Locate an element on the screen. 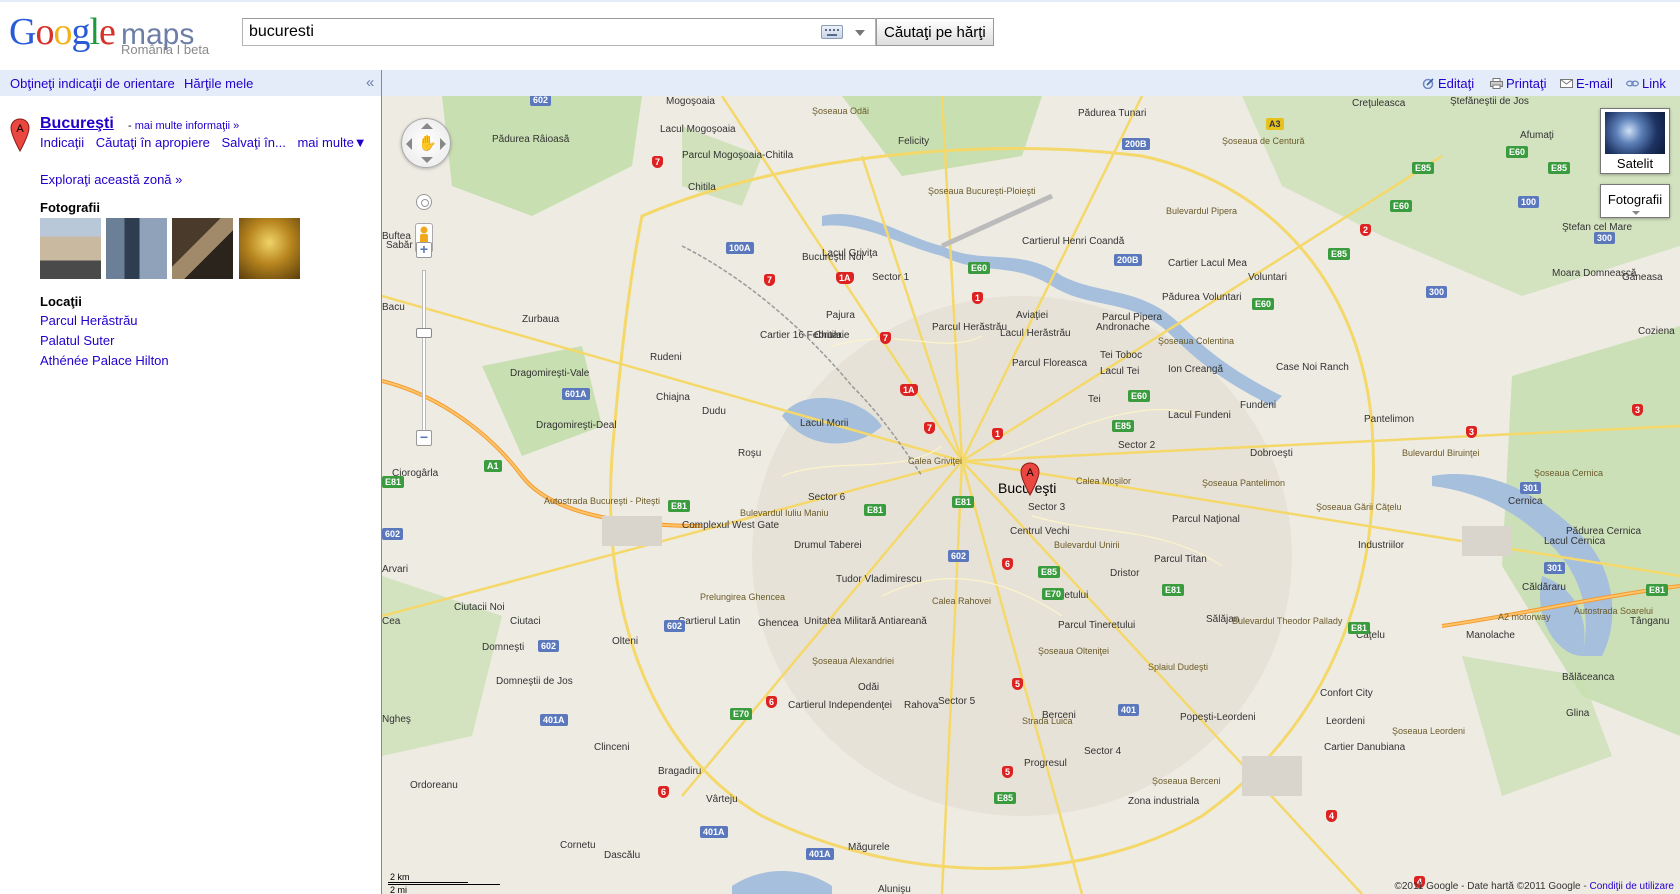 Image resolution: width=1680 pixels, height=894 pixels. google-maps-logo: Google maps România I beta is located at coordinates (116, 35).